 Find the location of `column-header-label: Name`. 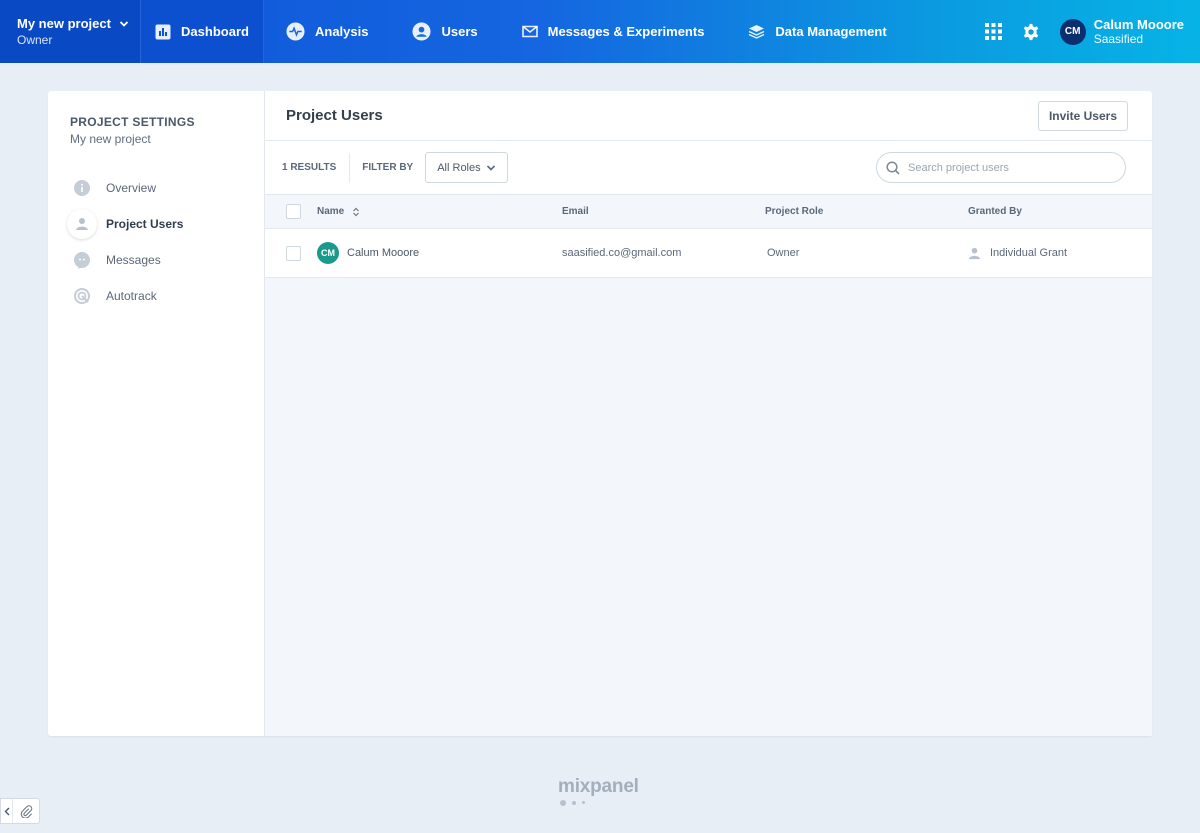

column-header-label: Name is located at coordinates (331, 211).